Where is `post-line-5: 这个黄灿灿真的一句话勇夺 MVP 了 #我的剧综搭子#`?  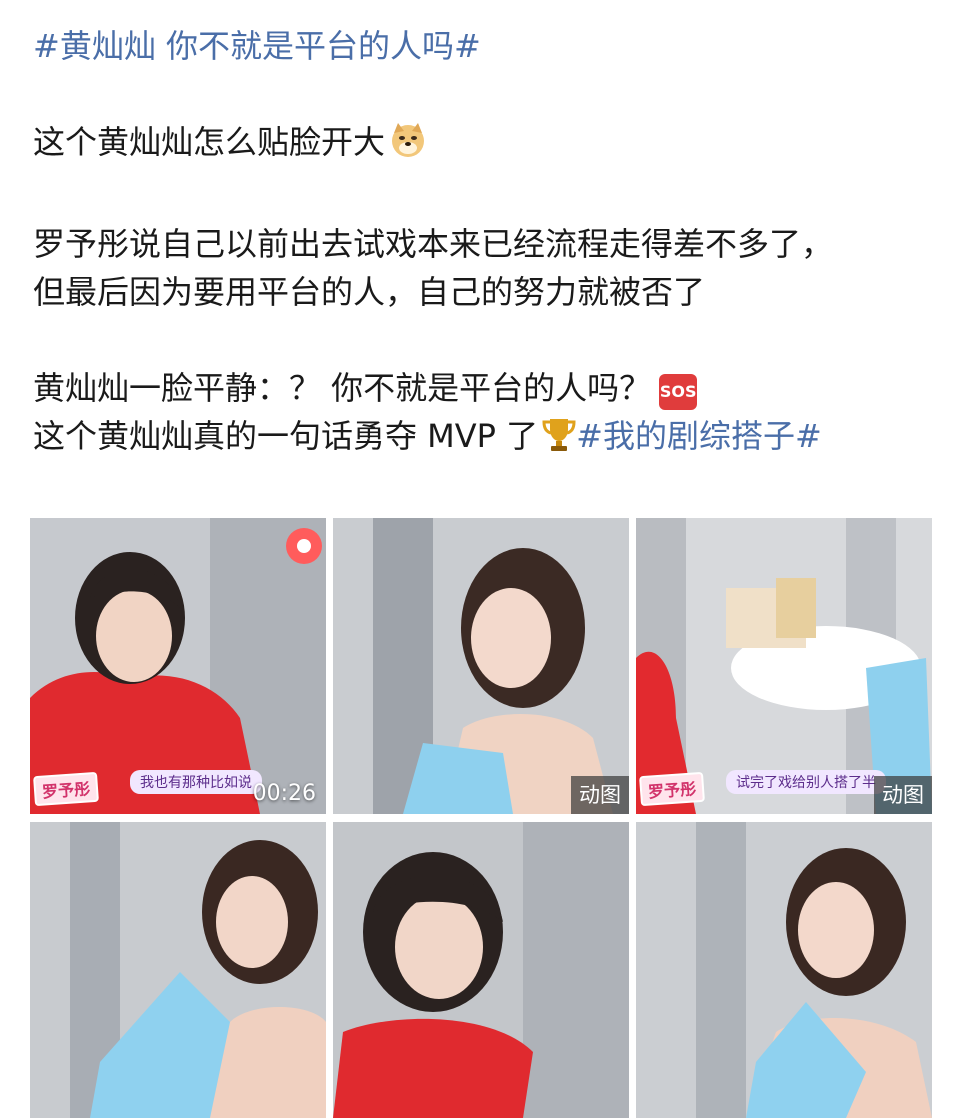 post-line-5: 这个黄灿灿真的一句话勇夺 MVP 了 #我的剧综搭子# is located at coordinates (483, 439).